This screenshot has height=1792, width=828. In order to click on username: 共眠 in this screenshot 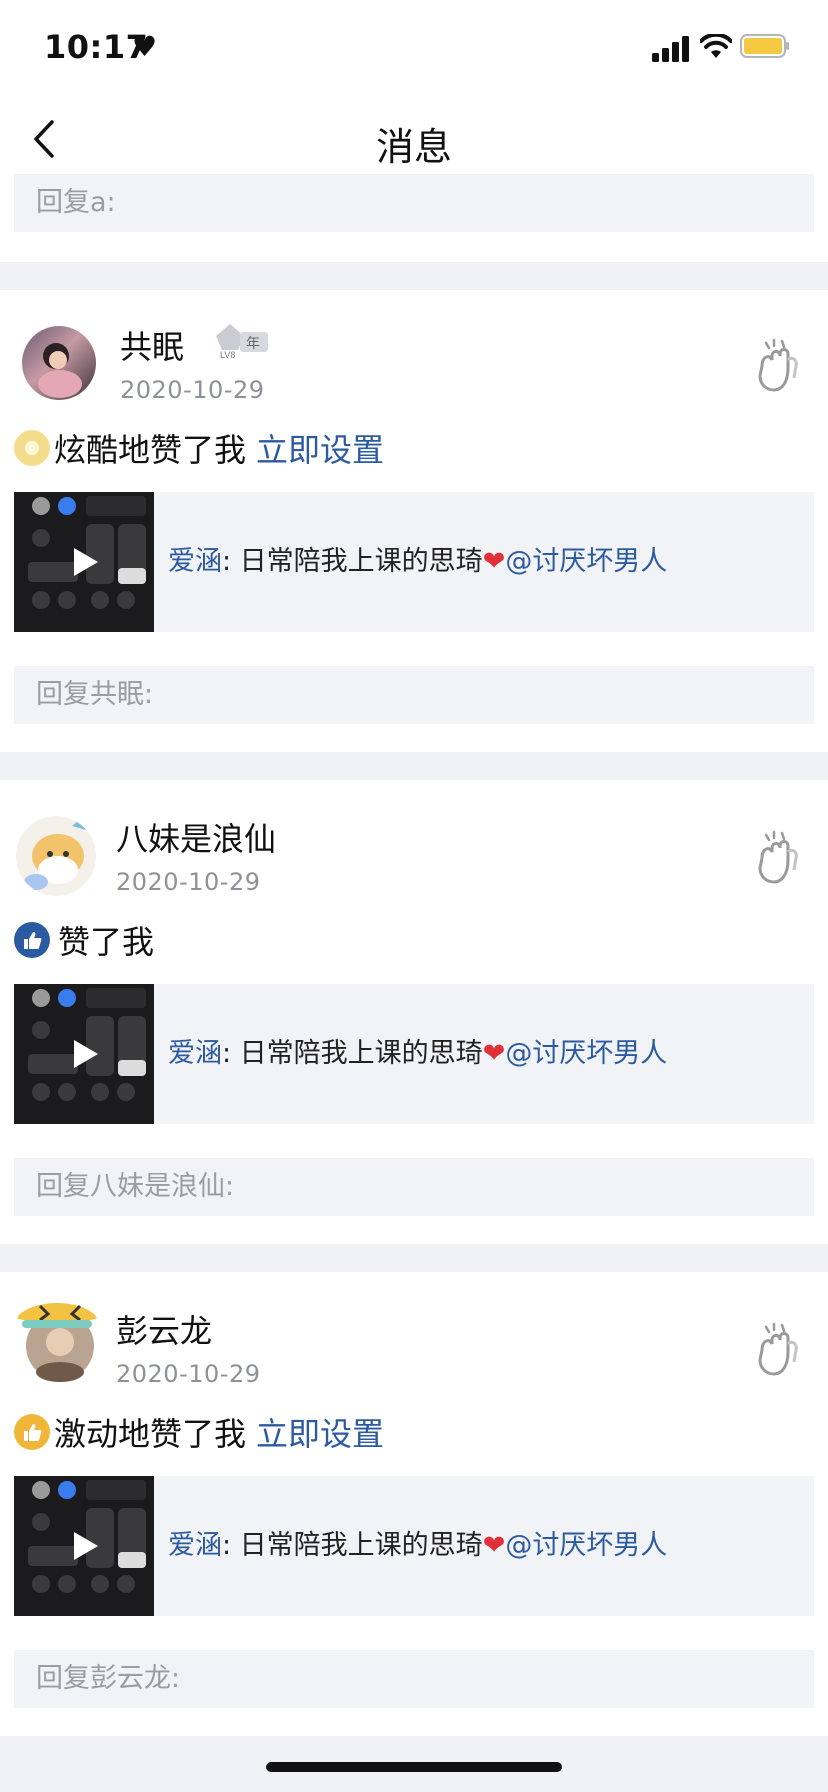, I will do `click(152, 345)`.